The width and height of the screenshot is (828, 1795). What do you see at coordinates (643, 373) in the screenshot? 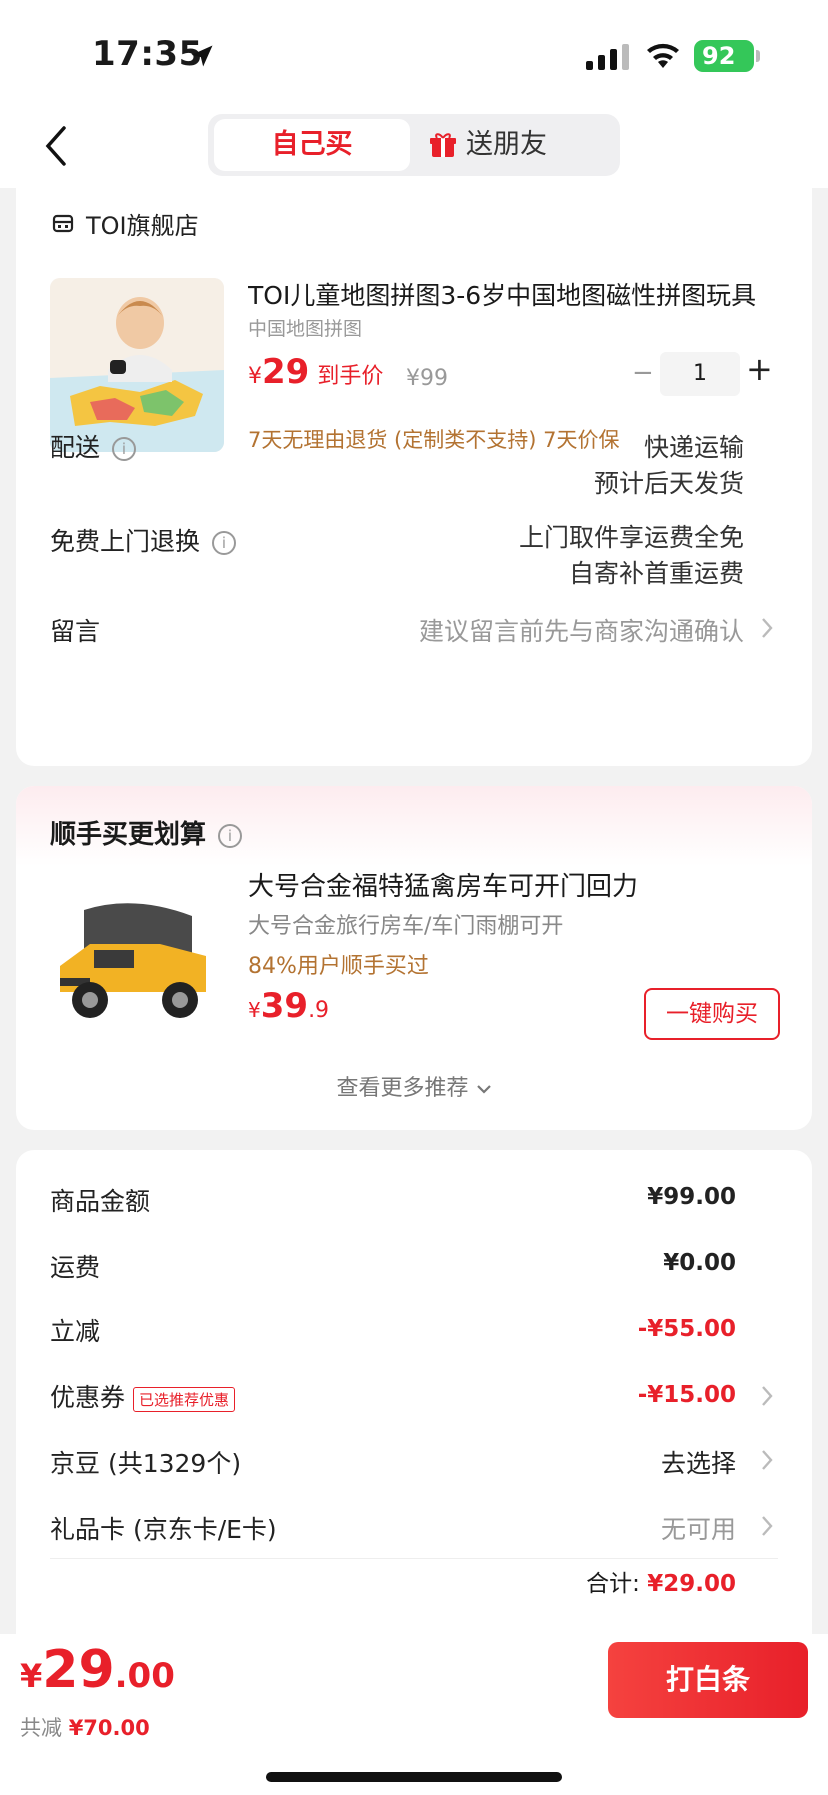
I see `quantity-decrease-button: −` at bounding box center [643, 373].